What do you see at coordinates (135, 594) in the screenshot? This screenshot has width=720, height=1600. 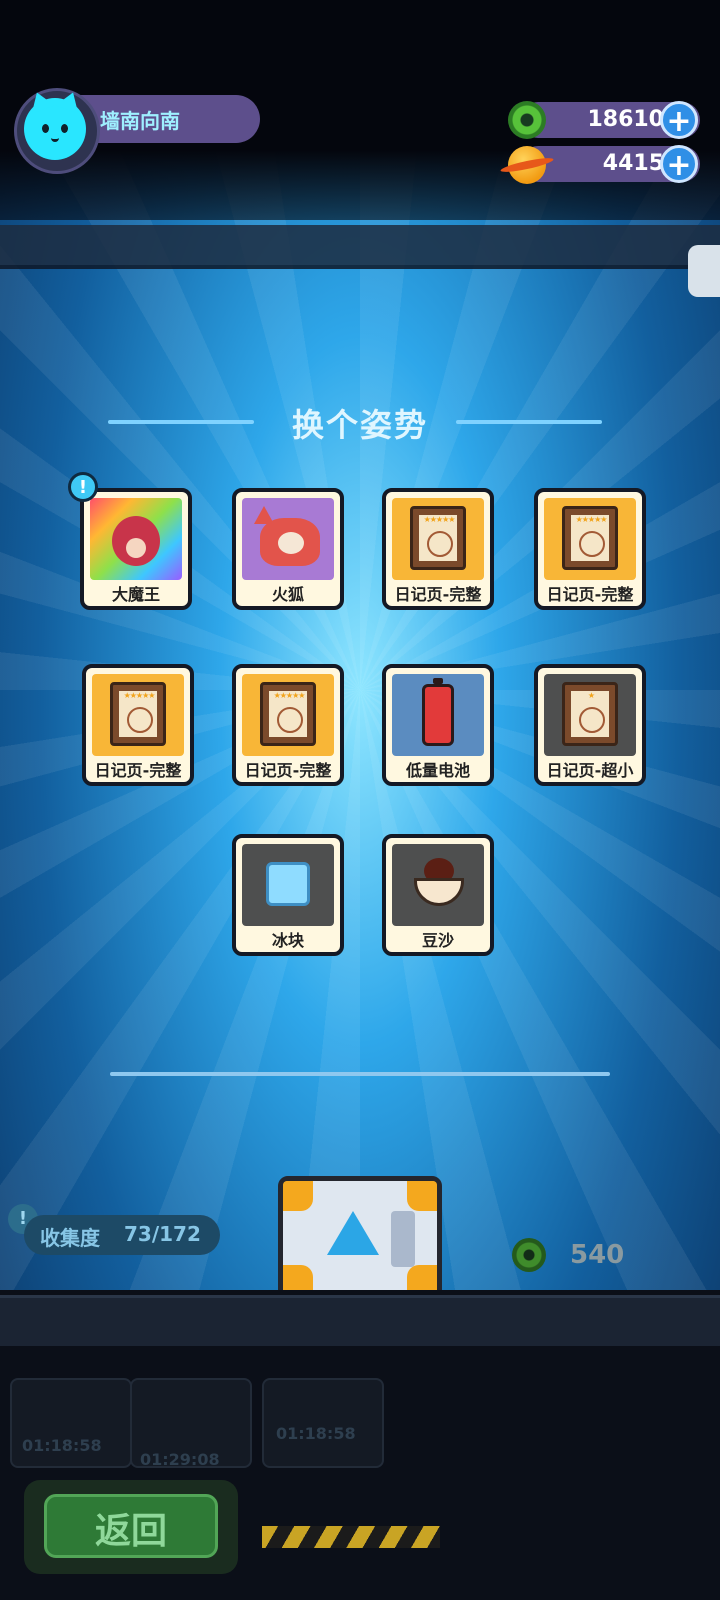 I see `item-label: 大魔王` at bounding box center [135, 594].